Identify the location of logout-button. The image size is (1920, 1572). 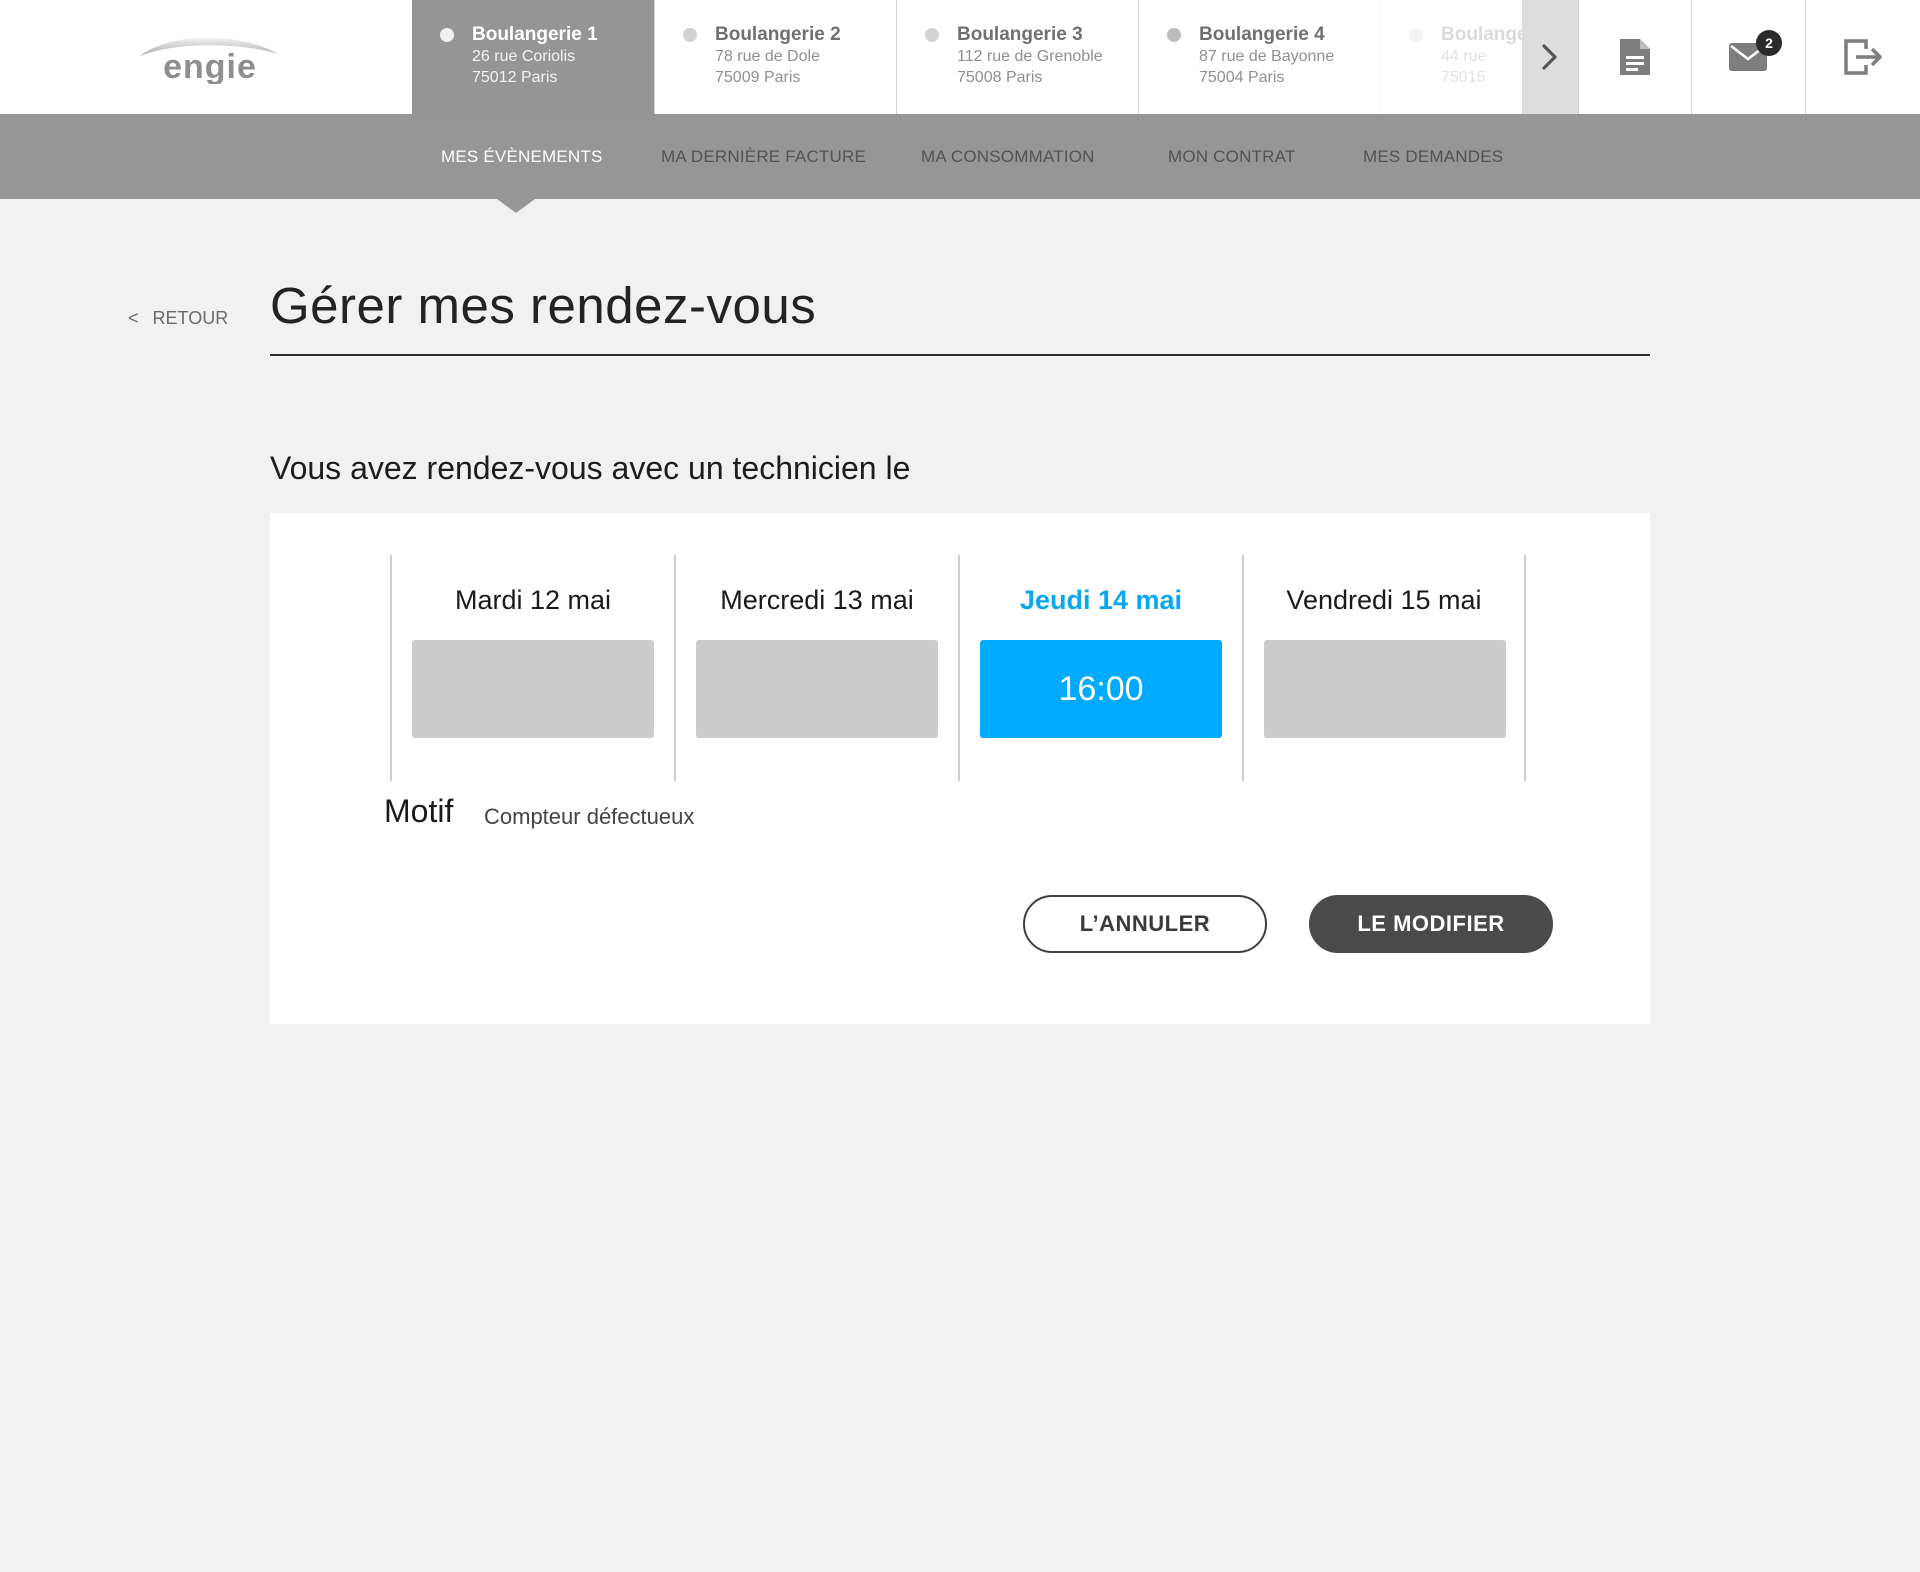
(1862, 57).